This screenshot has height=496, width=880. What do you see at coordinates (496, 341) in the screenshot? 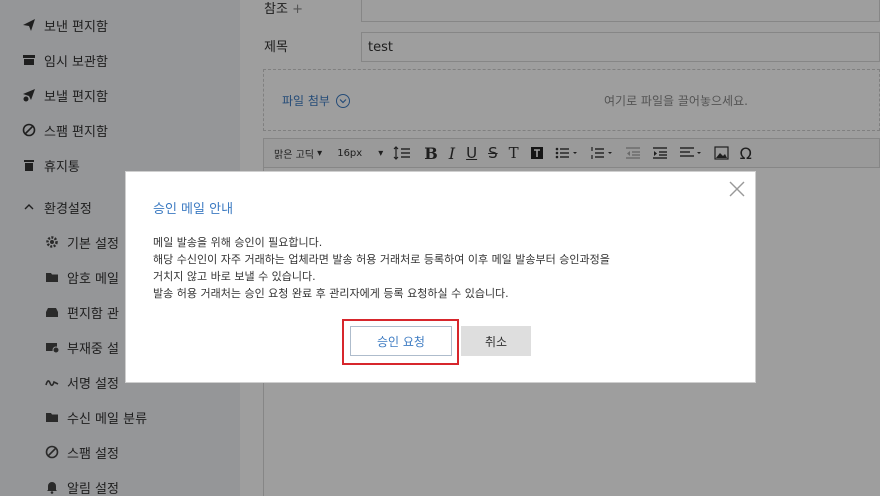
I see `cancel-button: 취소` at bounding box center [496, 341].